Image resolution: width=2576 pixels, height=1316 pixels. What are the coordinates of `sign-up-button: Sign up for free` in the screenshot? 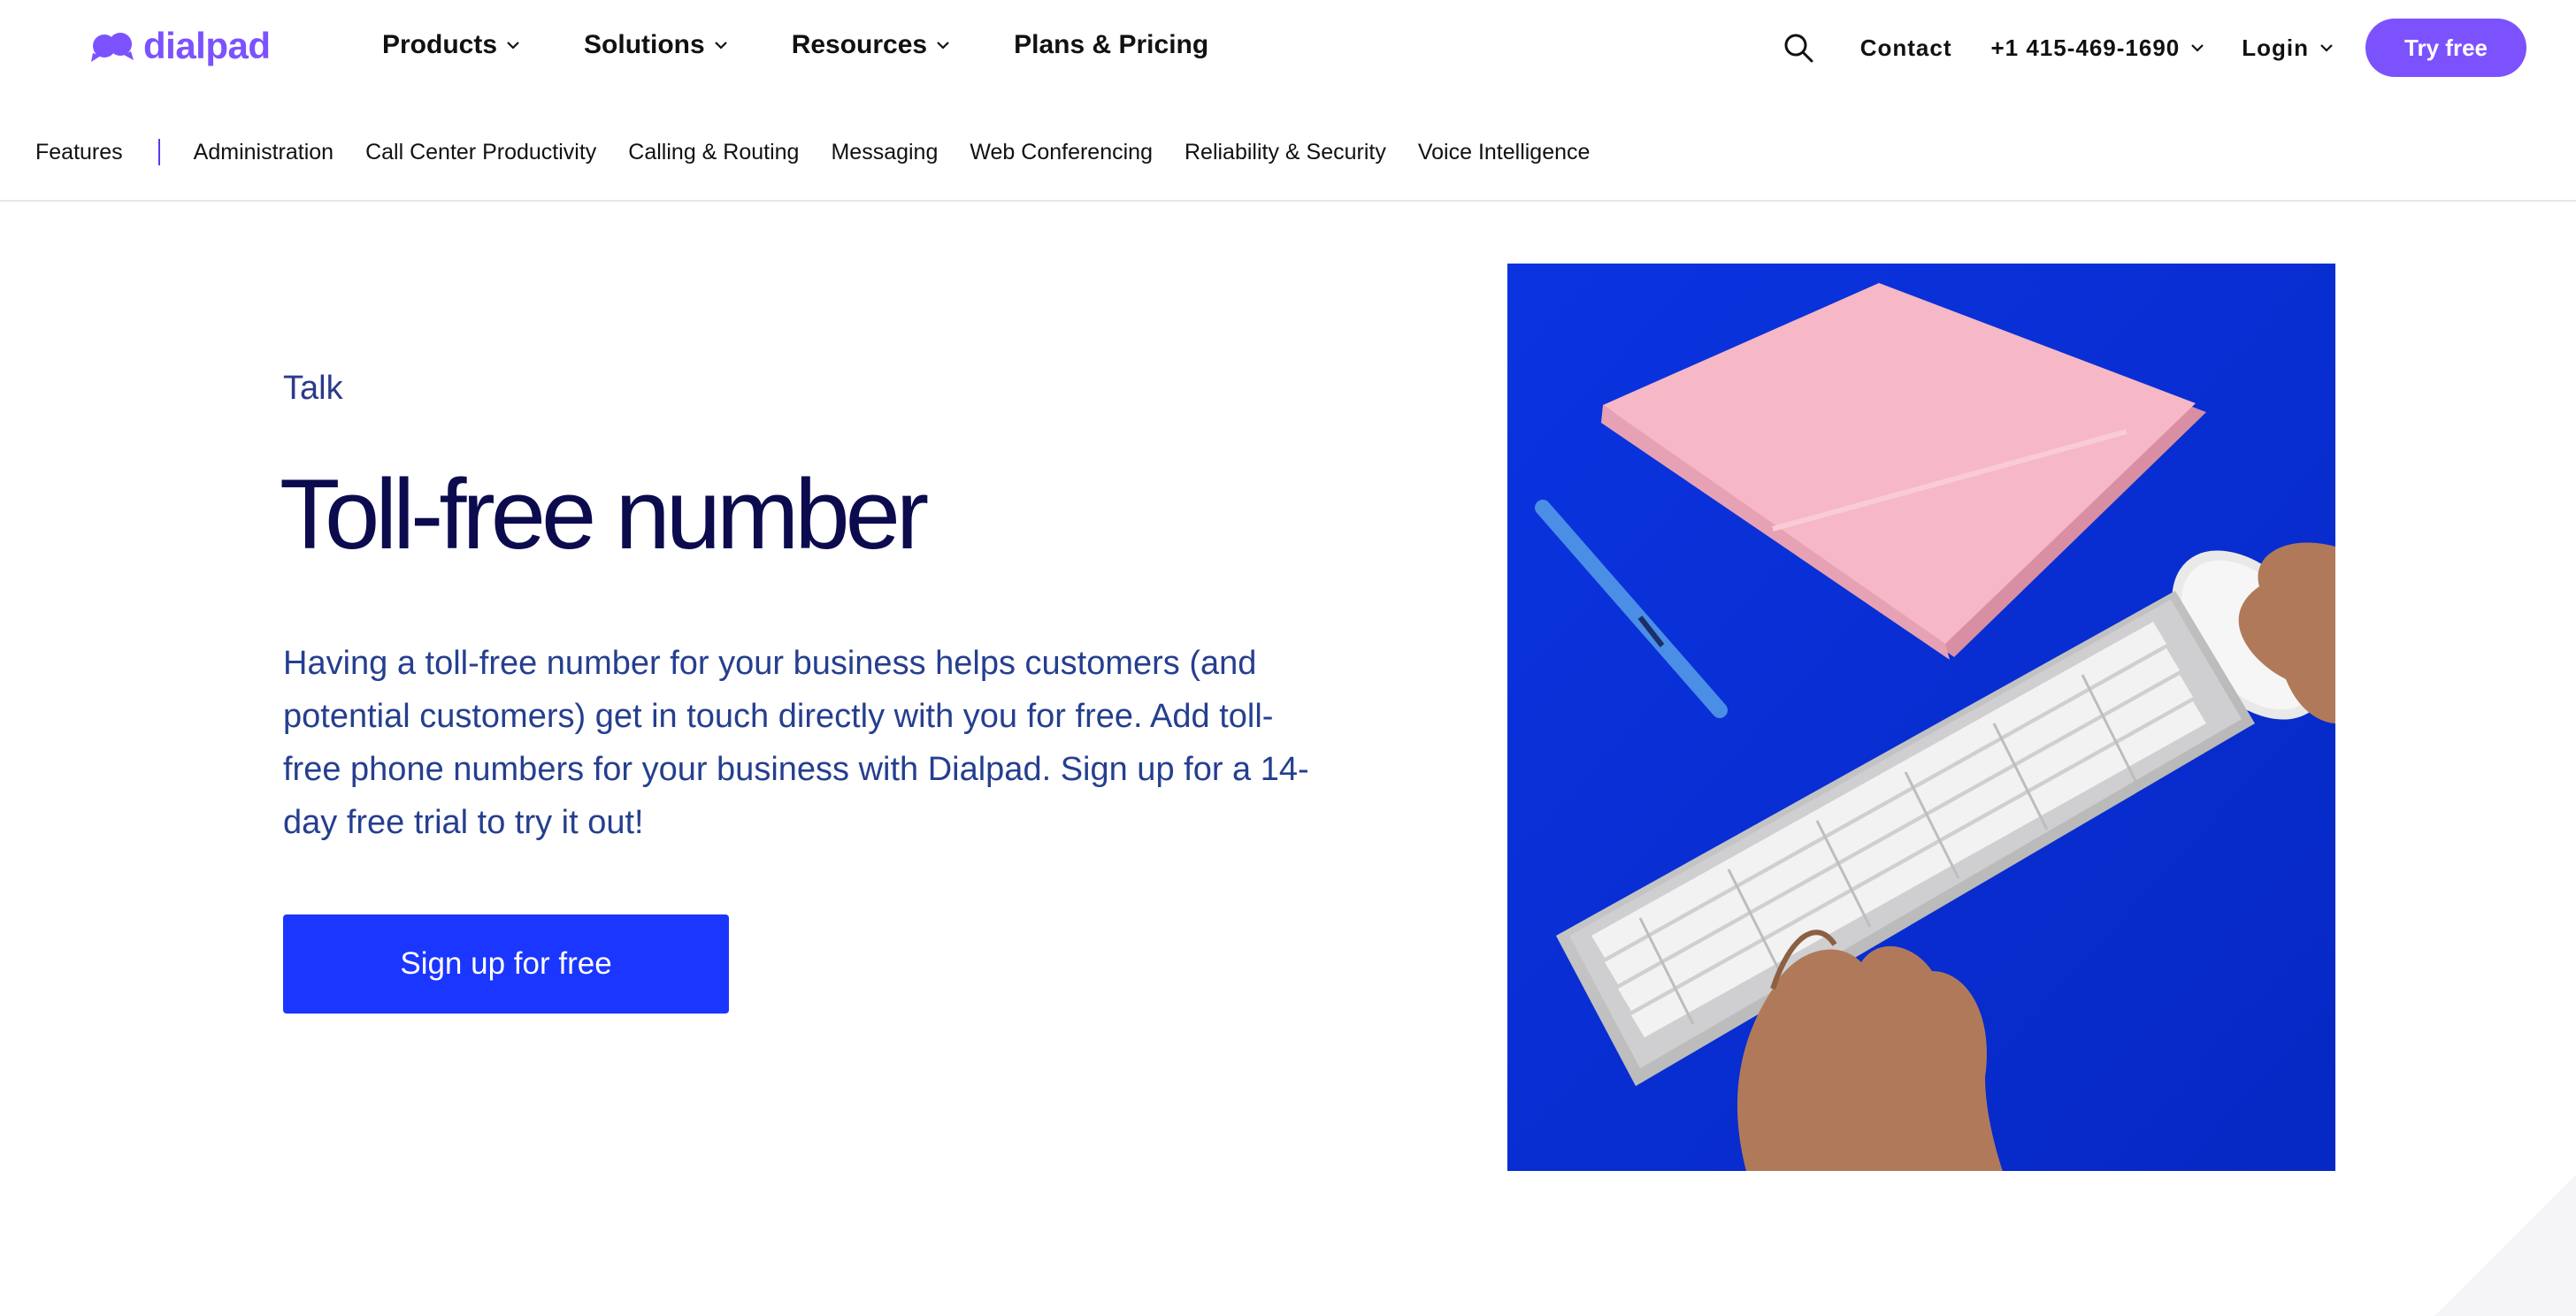 It's located at (506, 964).